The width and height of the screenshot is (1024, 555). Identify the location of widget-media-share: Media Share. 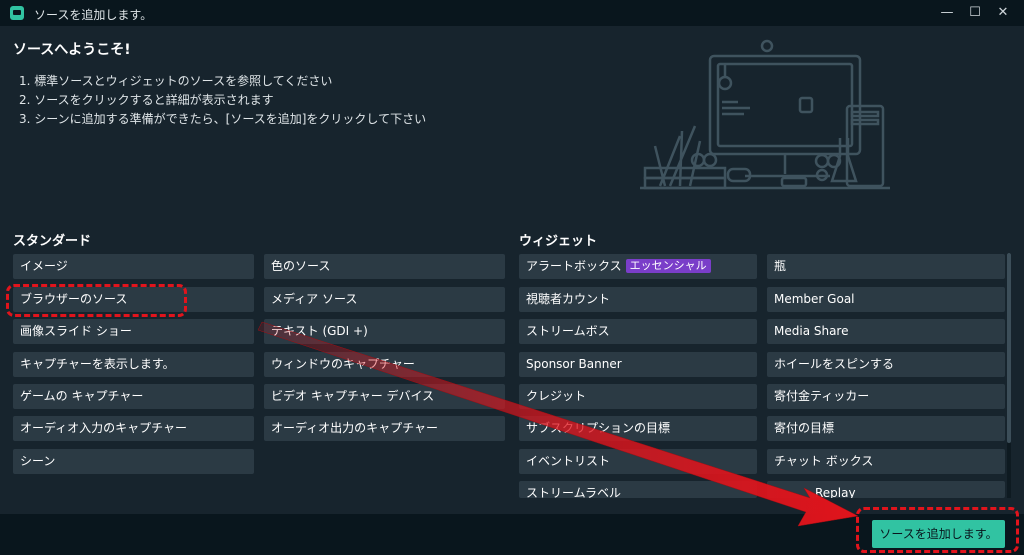
(886, 331).